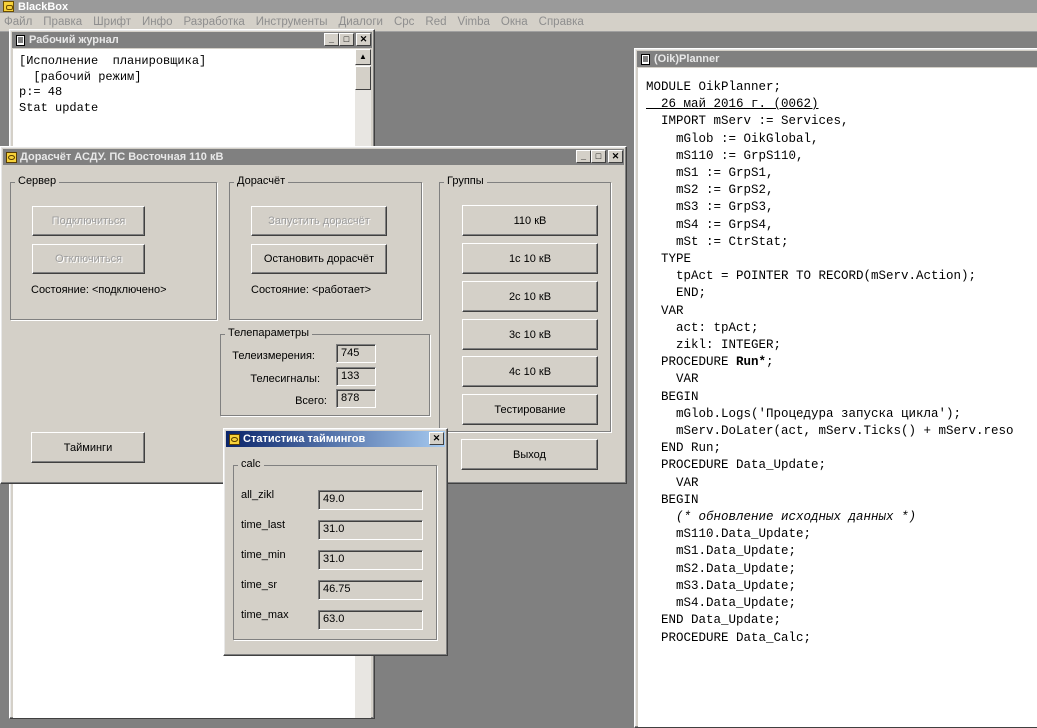  What do you see at coordinates (157, 22) in the screenshot?
I see `menu-info: Инфо` at bounding box center [157, 22].